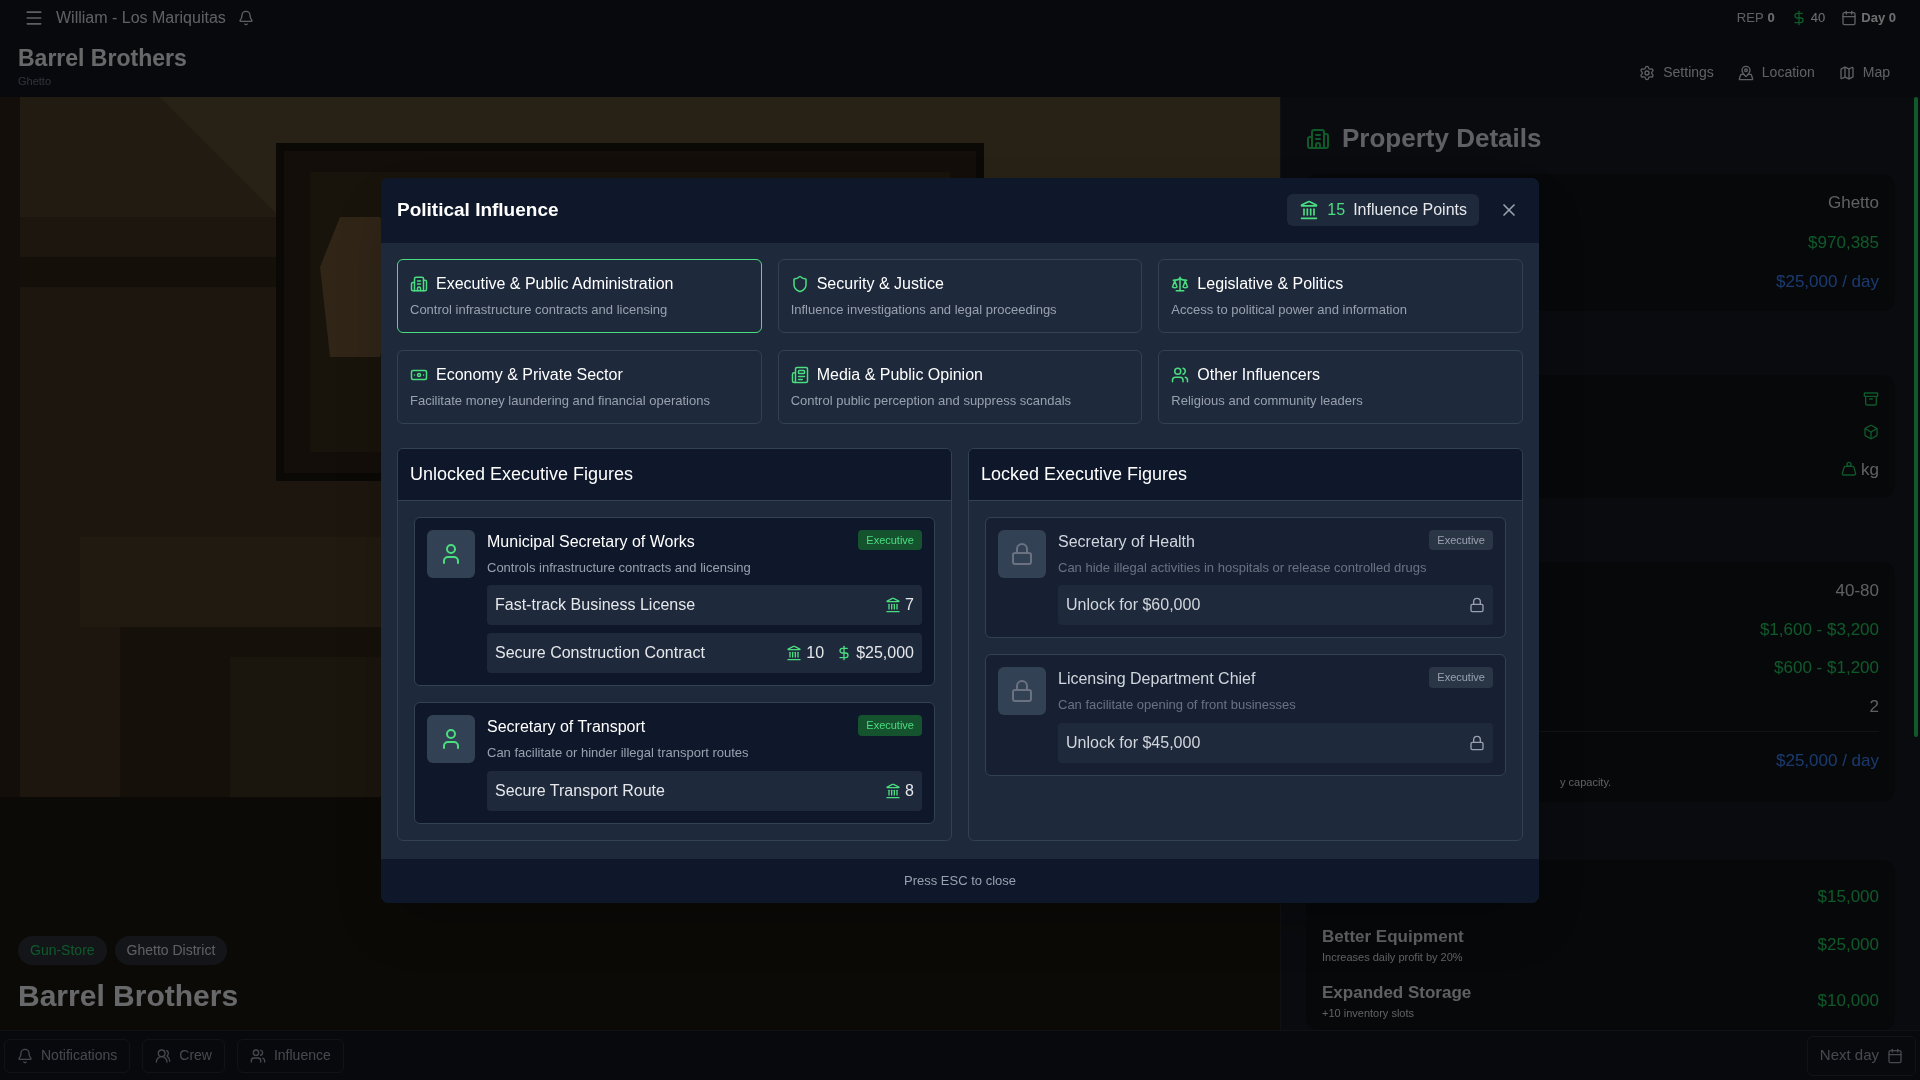 The height and width of the screenshot is (1080, 1920). I want to click on rep-value: 0, so click(1771, 18).